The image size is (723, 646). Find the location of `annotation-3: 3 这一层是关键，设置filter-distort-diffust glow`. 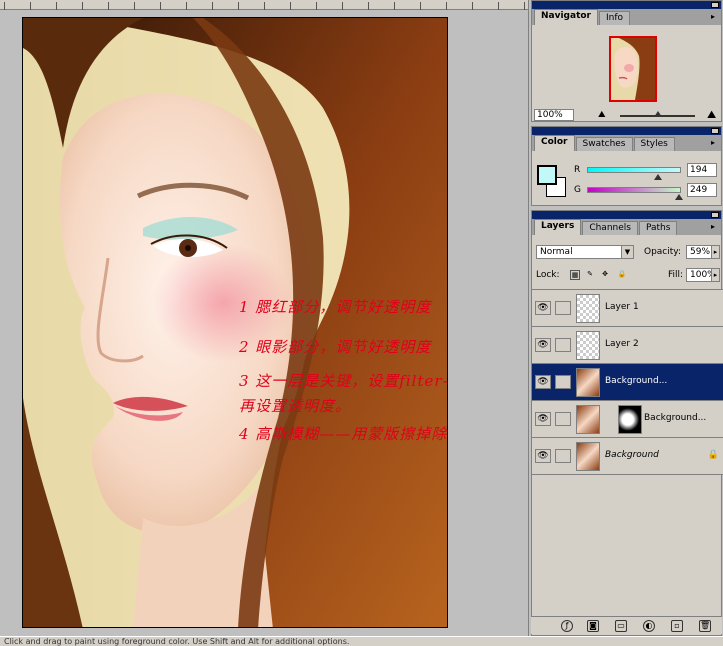

annotation-3: 3 这一层是关键，设置filter-distort-diffust glow is located at coordinates (343, 381).